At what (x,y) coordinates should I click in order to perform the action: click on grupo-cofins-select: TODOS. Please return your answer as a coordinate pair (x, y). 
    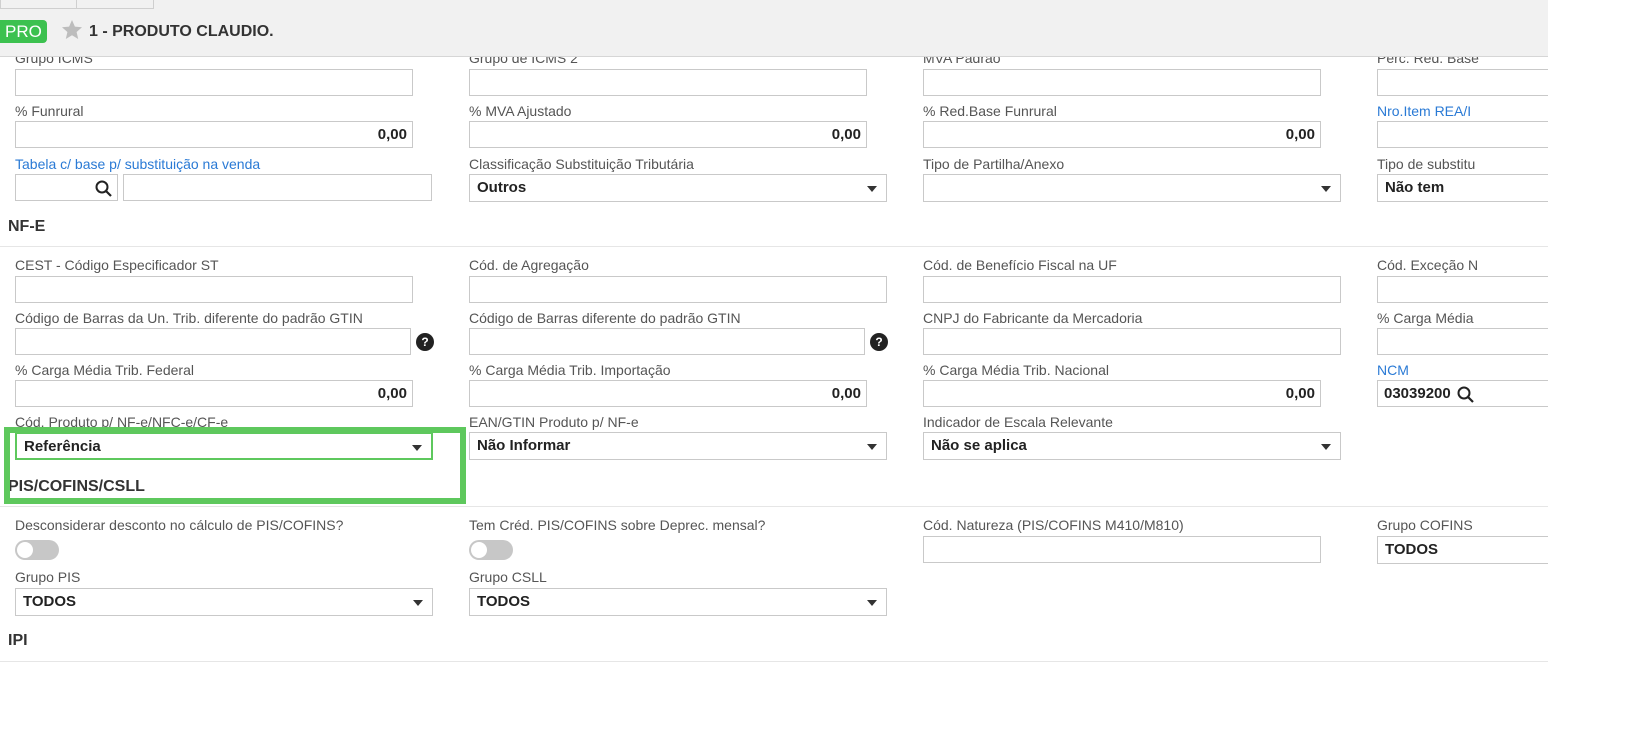
    Looking at the image, I should click on (1462, 550).